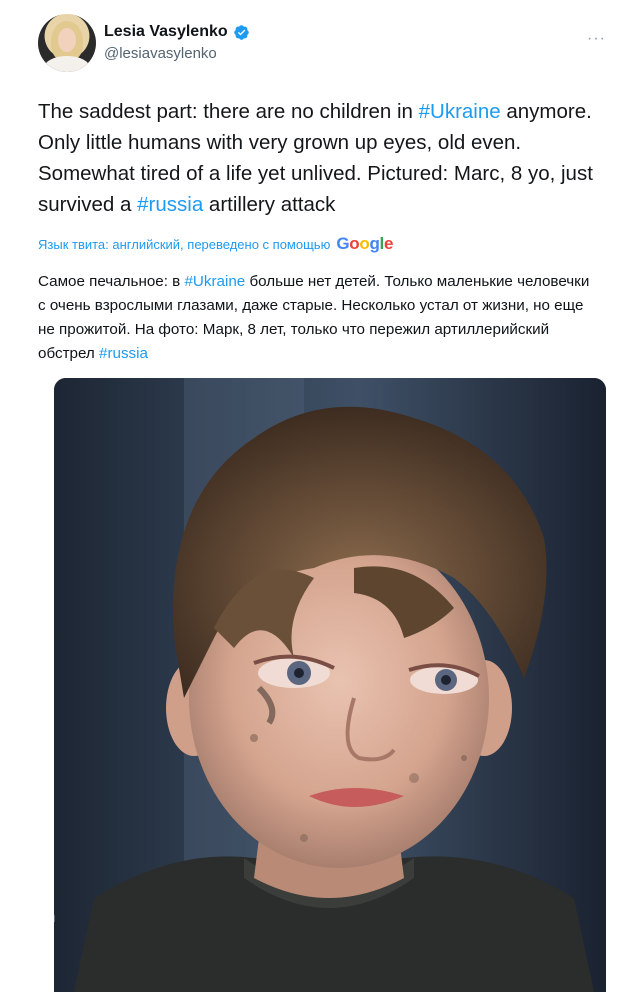  I want to click on translated-hashtag-russia: #russia, so click(123, 353).